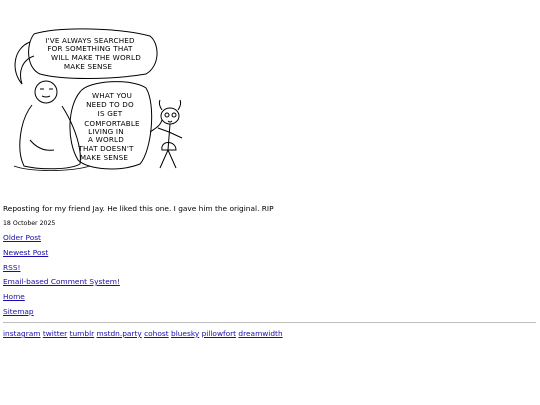 The width and height of the screenshot is (540, 405). What do you see at coordinates (185, 333) in the screenshot?
I see `social-link-bluesky: bluesky` at bounding box center [185, 333].